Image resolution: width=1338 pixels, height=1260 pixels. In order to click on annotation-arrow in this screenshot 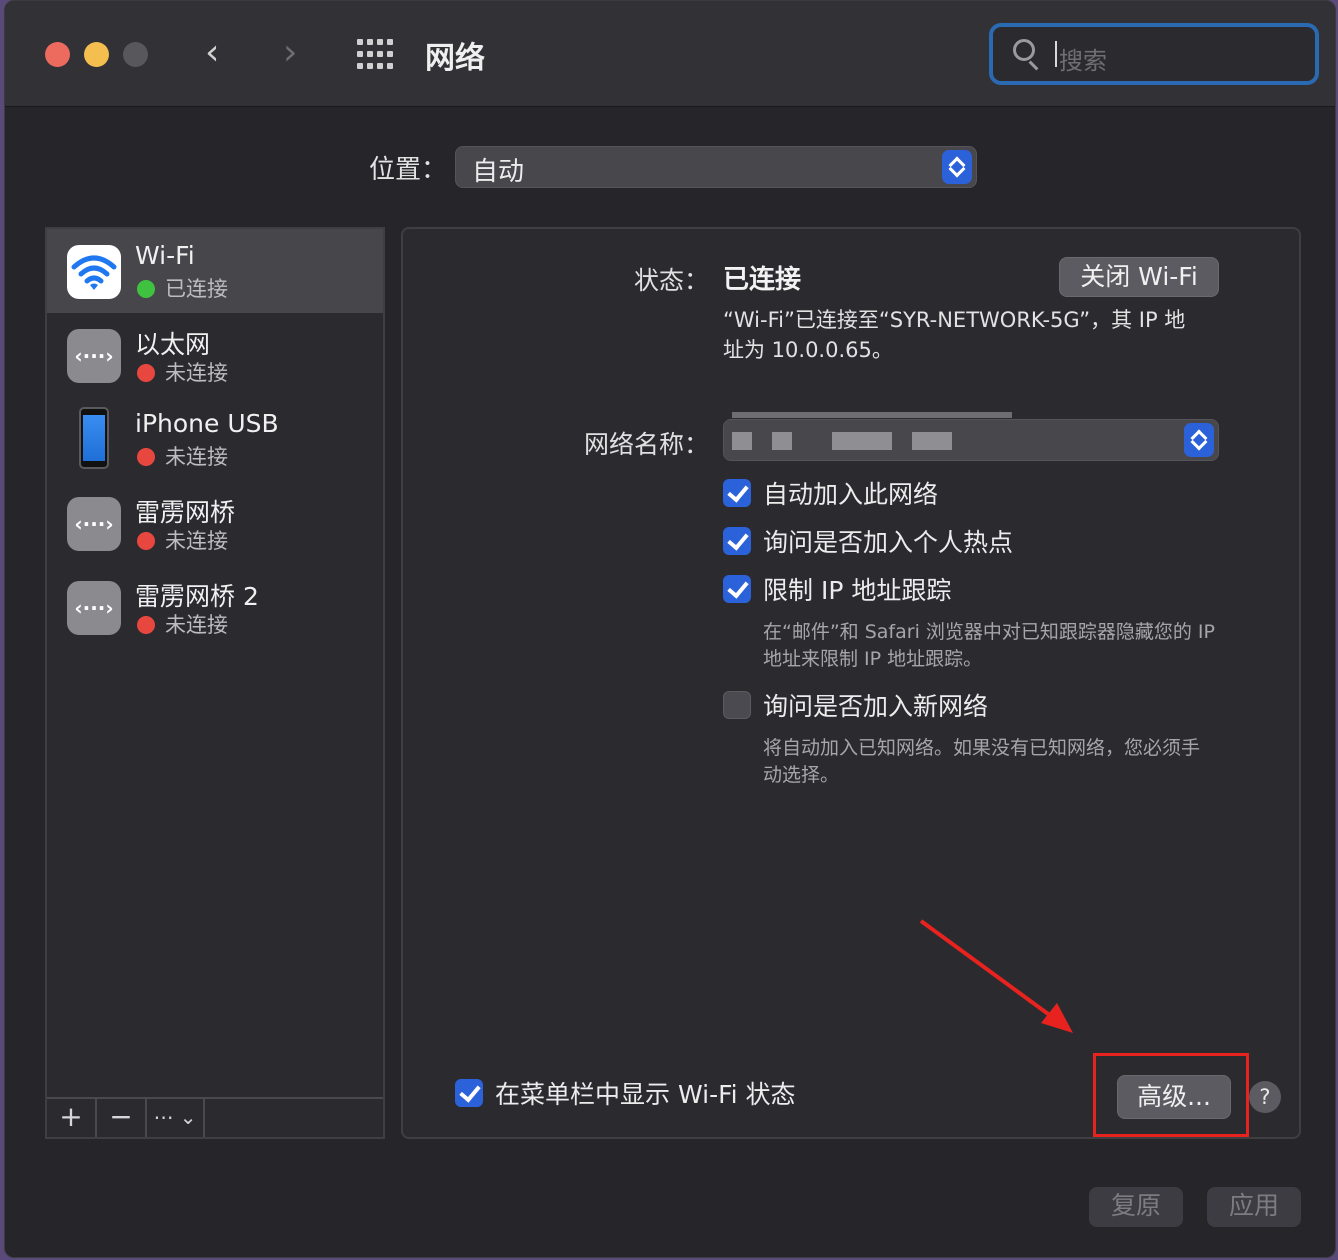, I will do `click(996, 976)`.